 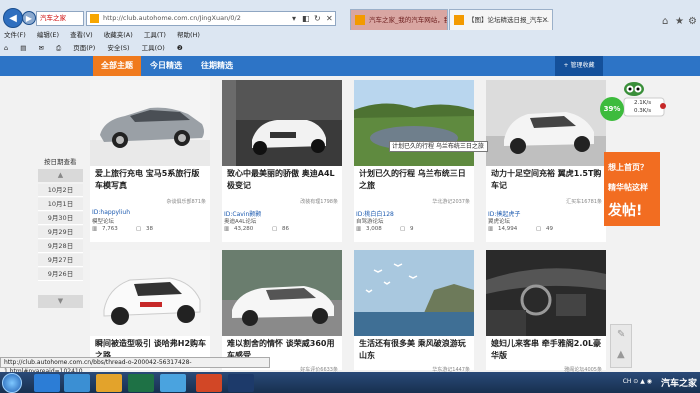 I want to click on powerpoint-icon, so click(x=209, y=383).